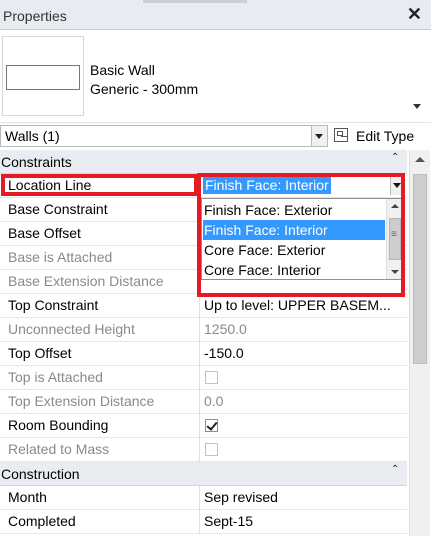 The image size is (431, 536). Describe the element at coordinates (420, 269) in the screenshot. I see `scroll-thumb` at that location.